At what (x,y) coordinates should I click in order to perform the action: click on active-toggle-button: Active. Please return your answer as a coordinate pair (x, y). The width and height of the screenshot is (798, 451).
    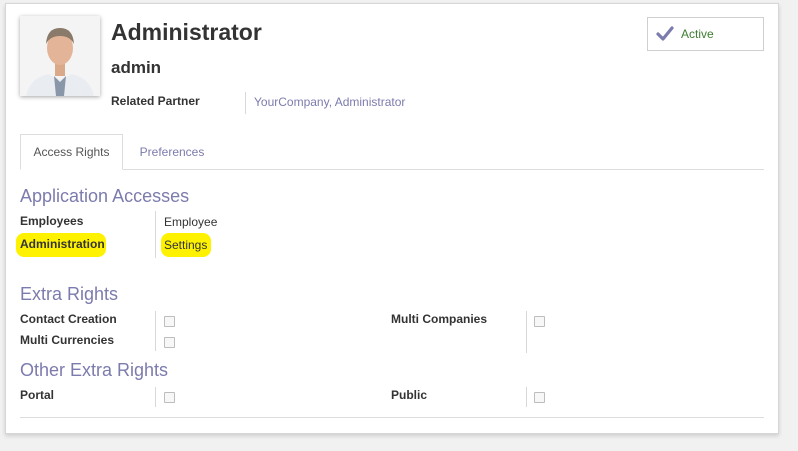
    Looking at the image, I should click on (705, 34).